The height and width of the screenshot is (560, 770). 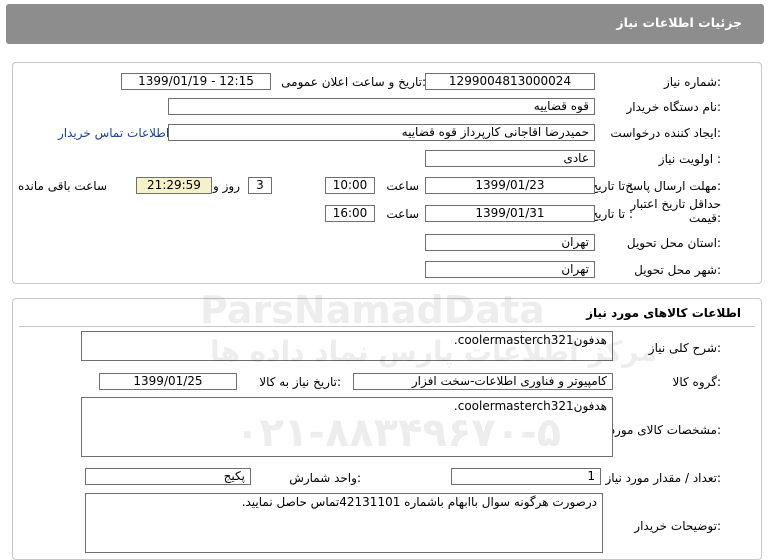 I want to click on goods-section-title: اطلاعات کالاهای مورد نیاز, so click(x=663, y=313).